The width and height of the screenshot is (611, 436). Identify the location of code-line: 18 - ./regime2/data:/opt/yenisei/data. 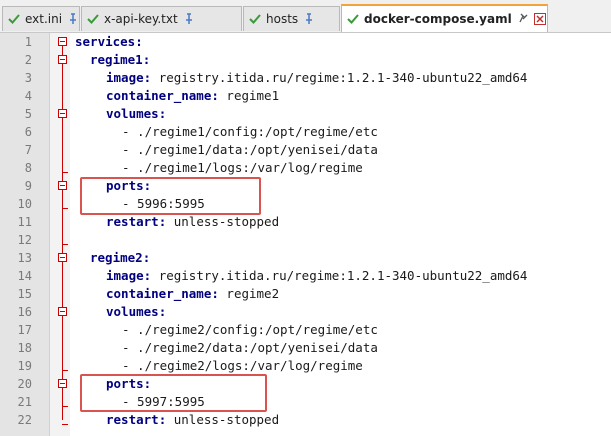
(305, 348).